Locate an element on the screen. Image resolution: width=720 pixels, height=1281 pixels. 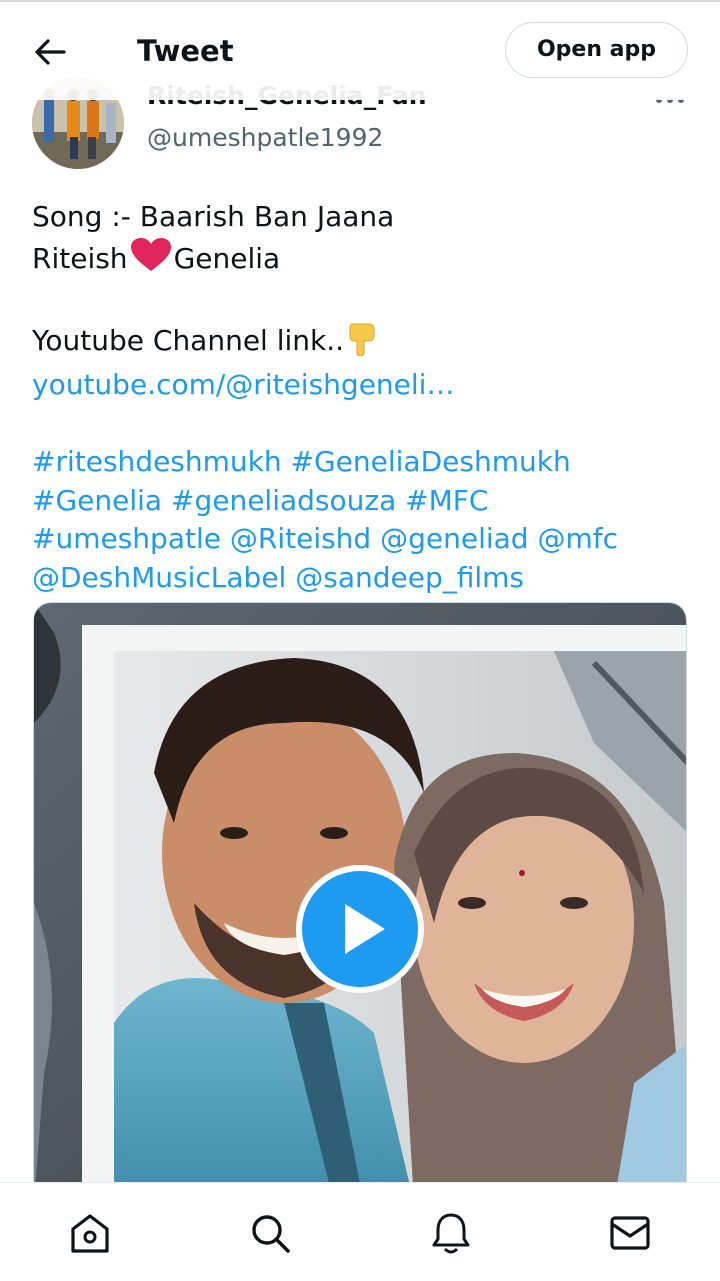
notifications-bell-icon is located at coordinates (451, 1233).